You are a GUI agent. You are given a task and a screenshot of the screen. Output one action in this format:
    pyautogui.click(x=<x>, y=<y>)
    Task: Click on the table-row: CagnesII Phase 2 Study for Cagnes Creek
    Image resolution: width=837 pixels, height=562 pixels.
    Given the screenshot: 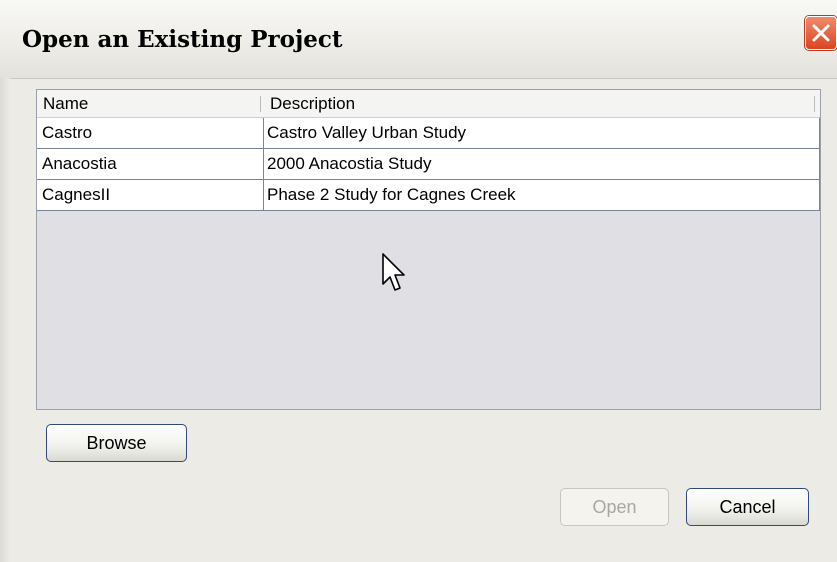 What is the action you would take?
    pyautogui.click(x=428, y=195)
    